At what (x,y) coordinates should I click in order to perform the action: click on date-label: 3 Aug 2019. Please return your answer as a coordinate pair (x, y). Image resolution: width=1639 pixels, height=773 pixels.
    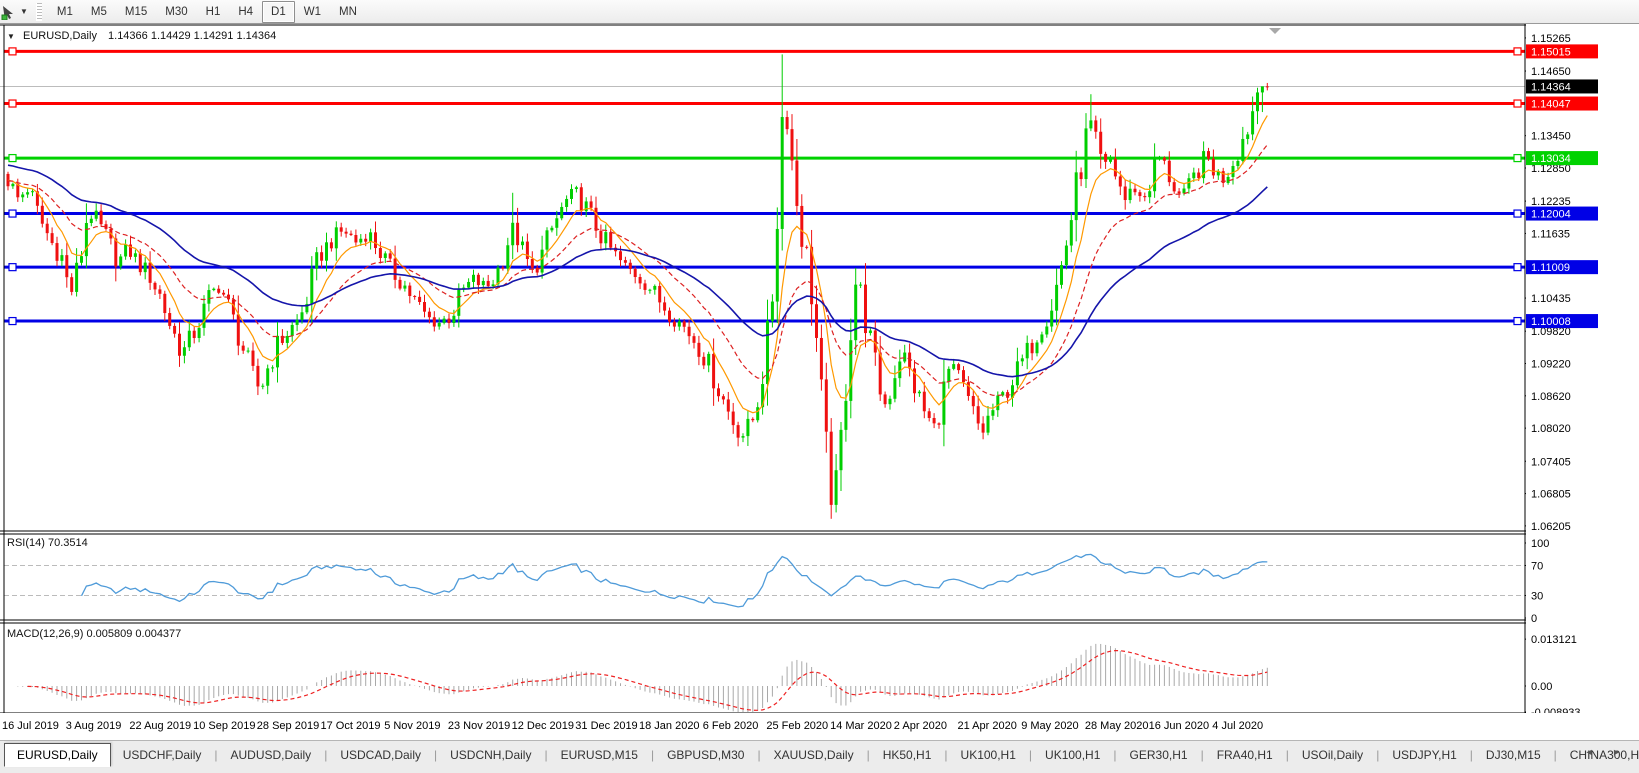
    Looking at the image, I should click on (93, 726).